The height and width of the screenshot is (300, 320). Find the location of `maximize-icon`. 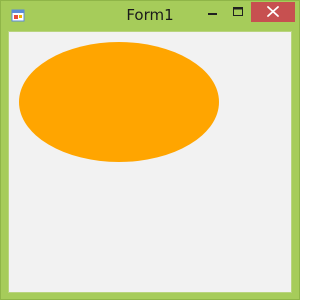

maximize-icon is located at coordinates (238, 11).